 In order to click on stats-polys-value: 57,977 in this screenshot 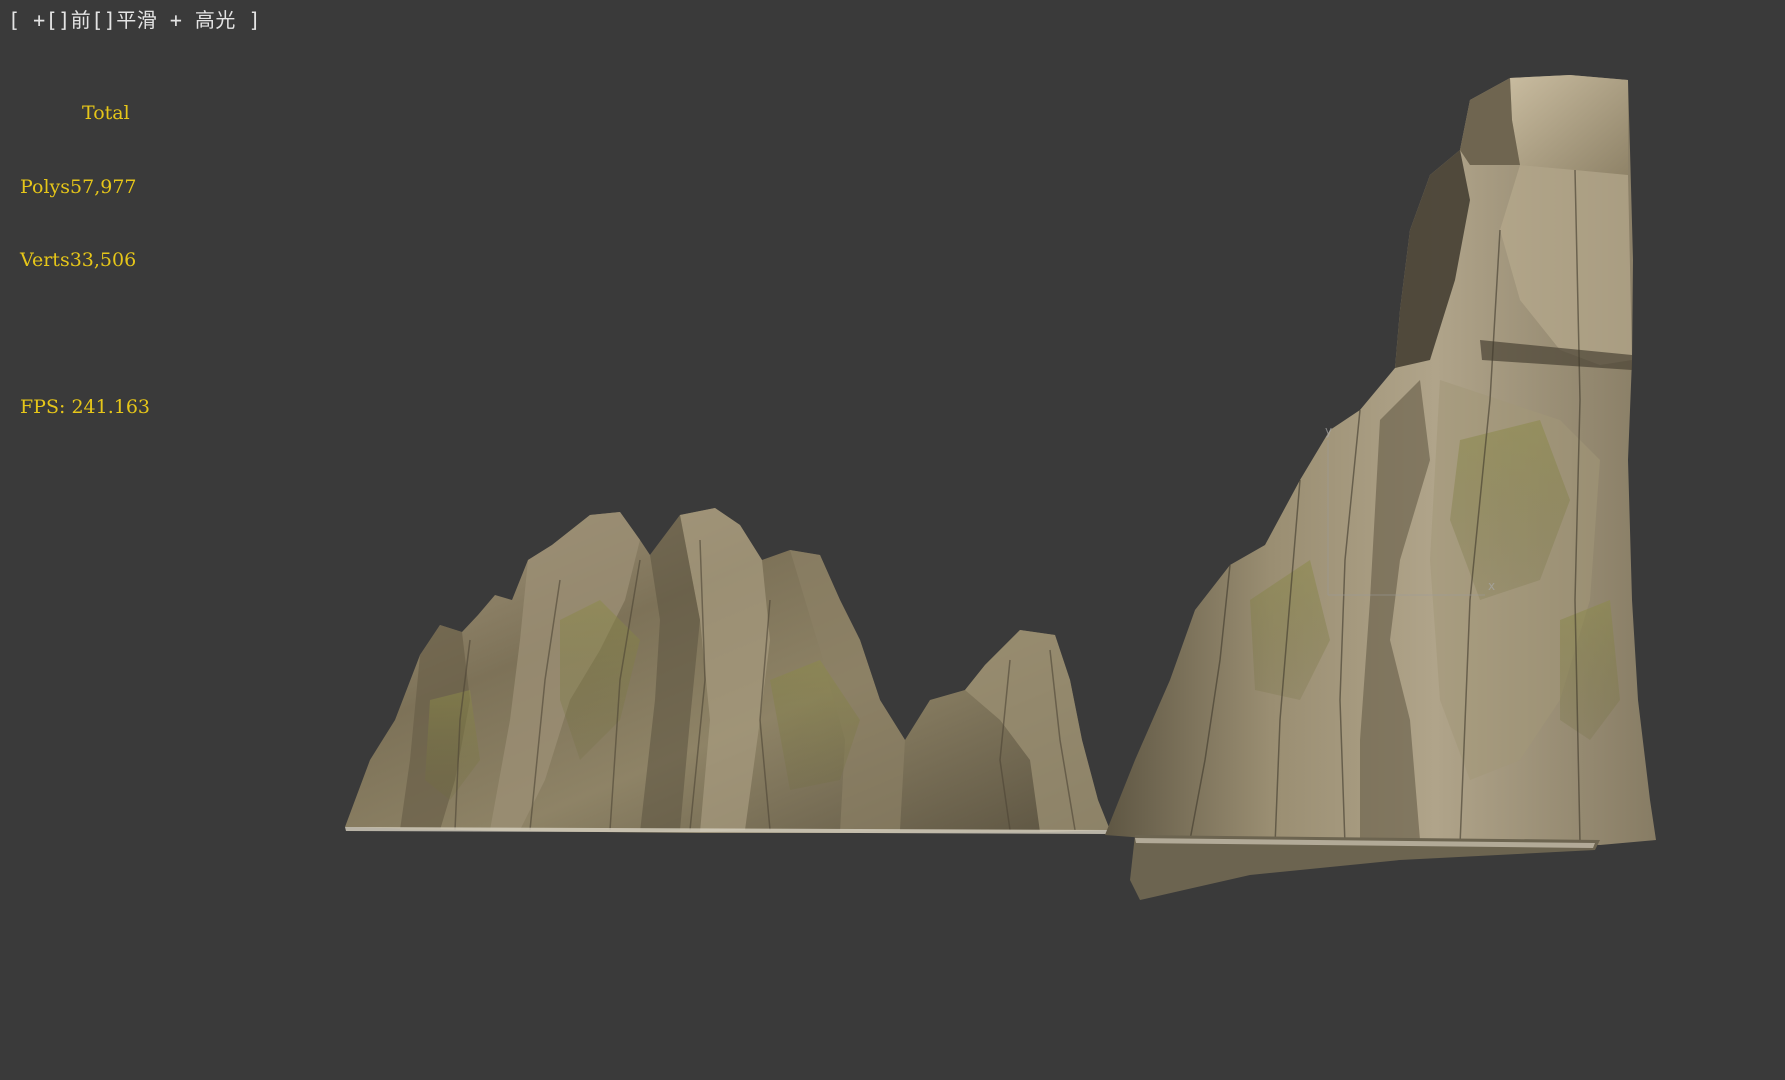, I will do `click(103, 186)`.